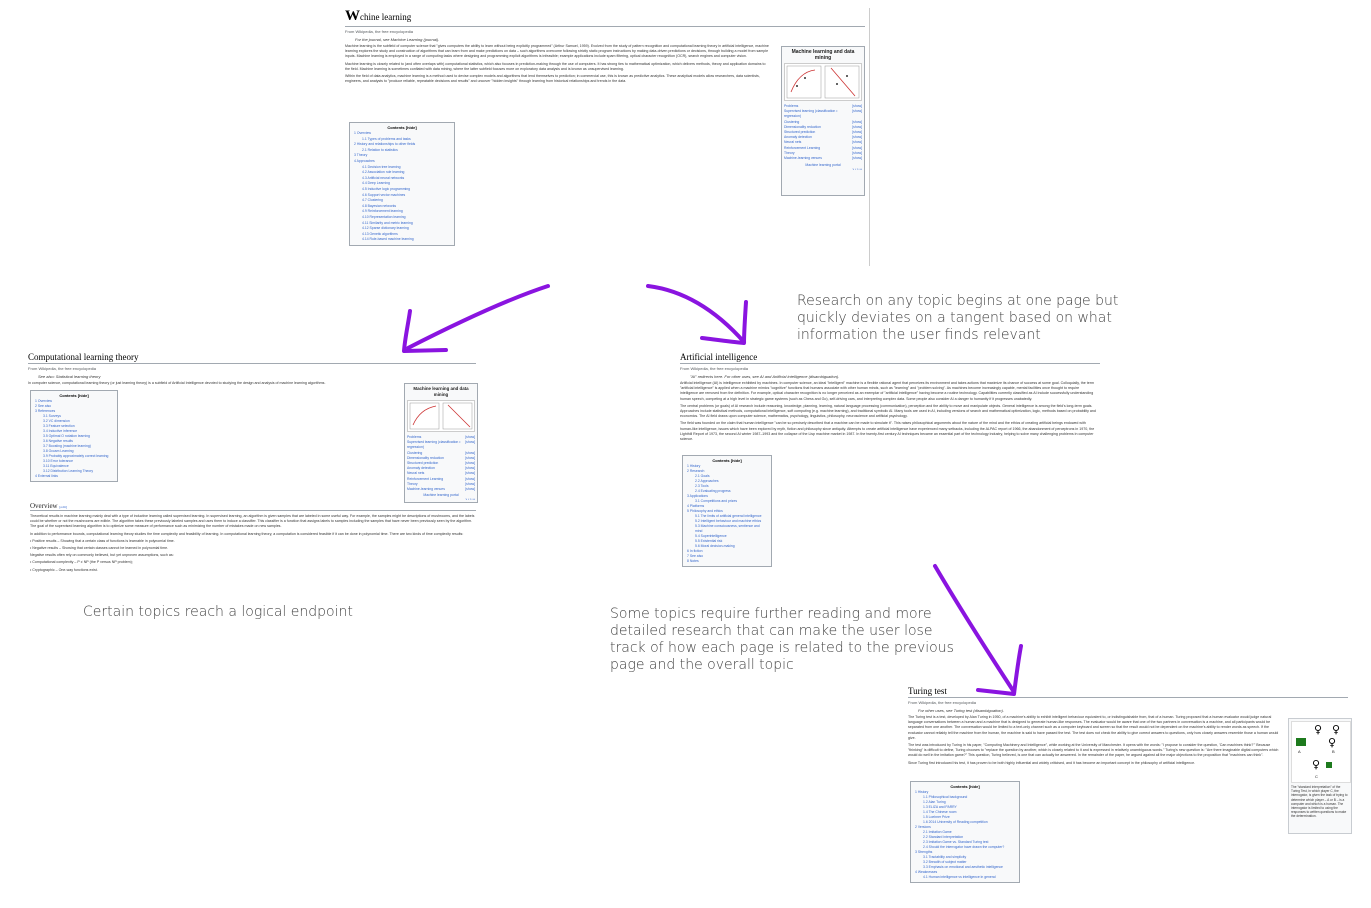 The image size is (1371, 908). I want to click on arrow-to-clt, so click(478, 317).